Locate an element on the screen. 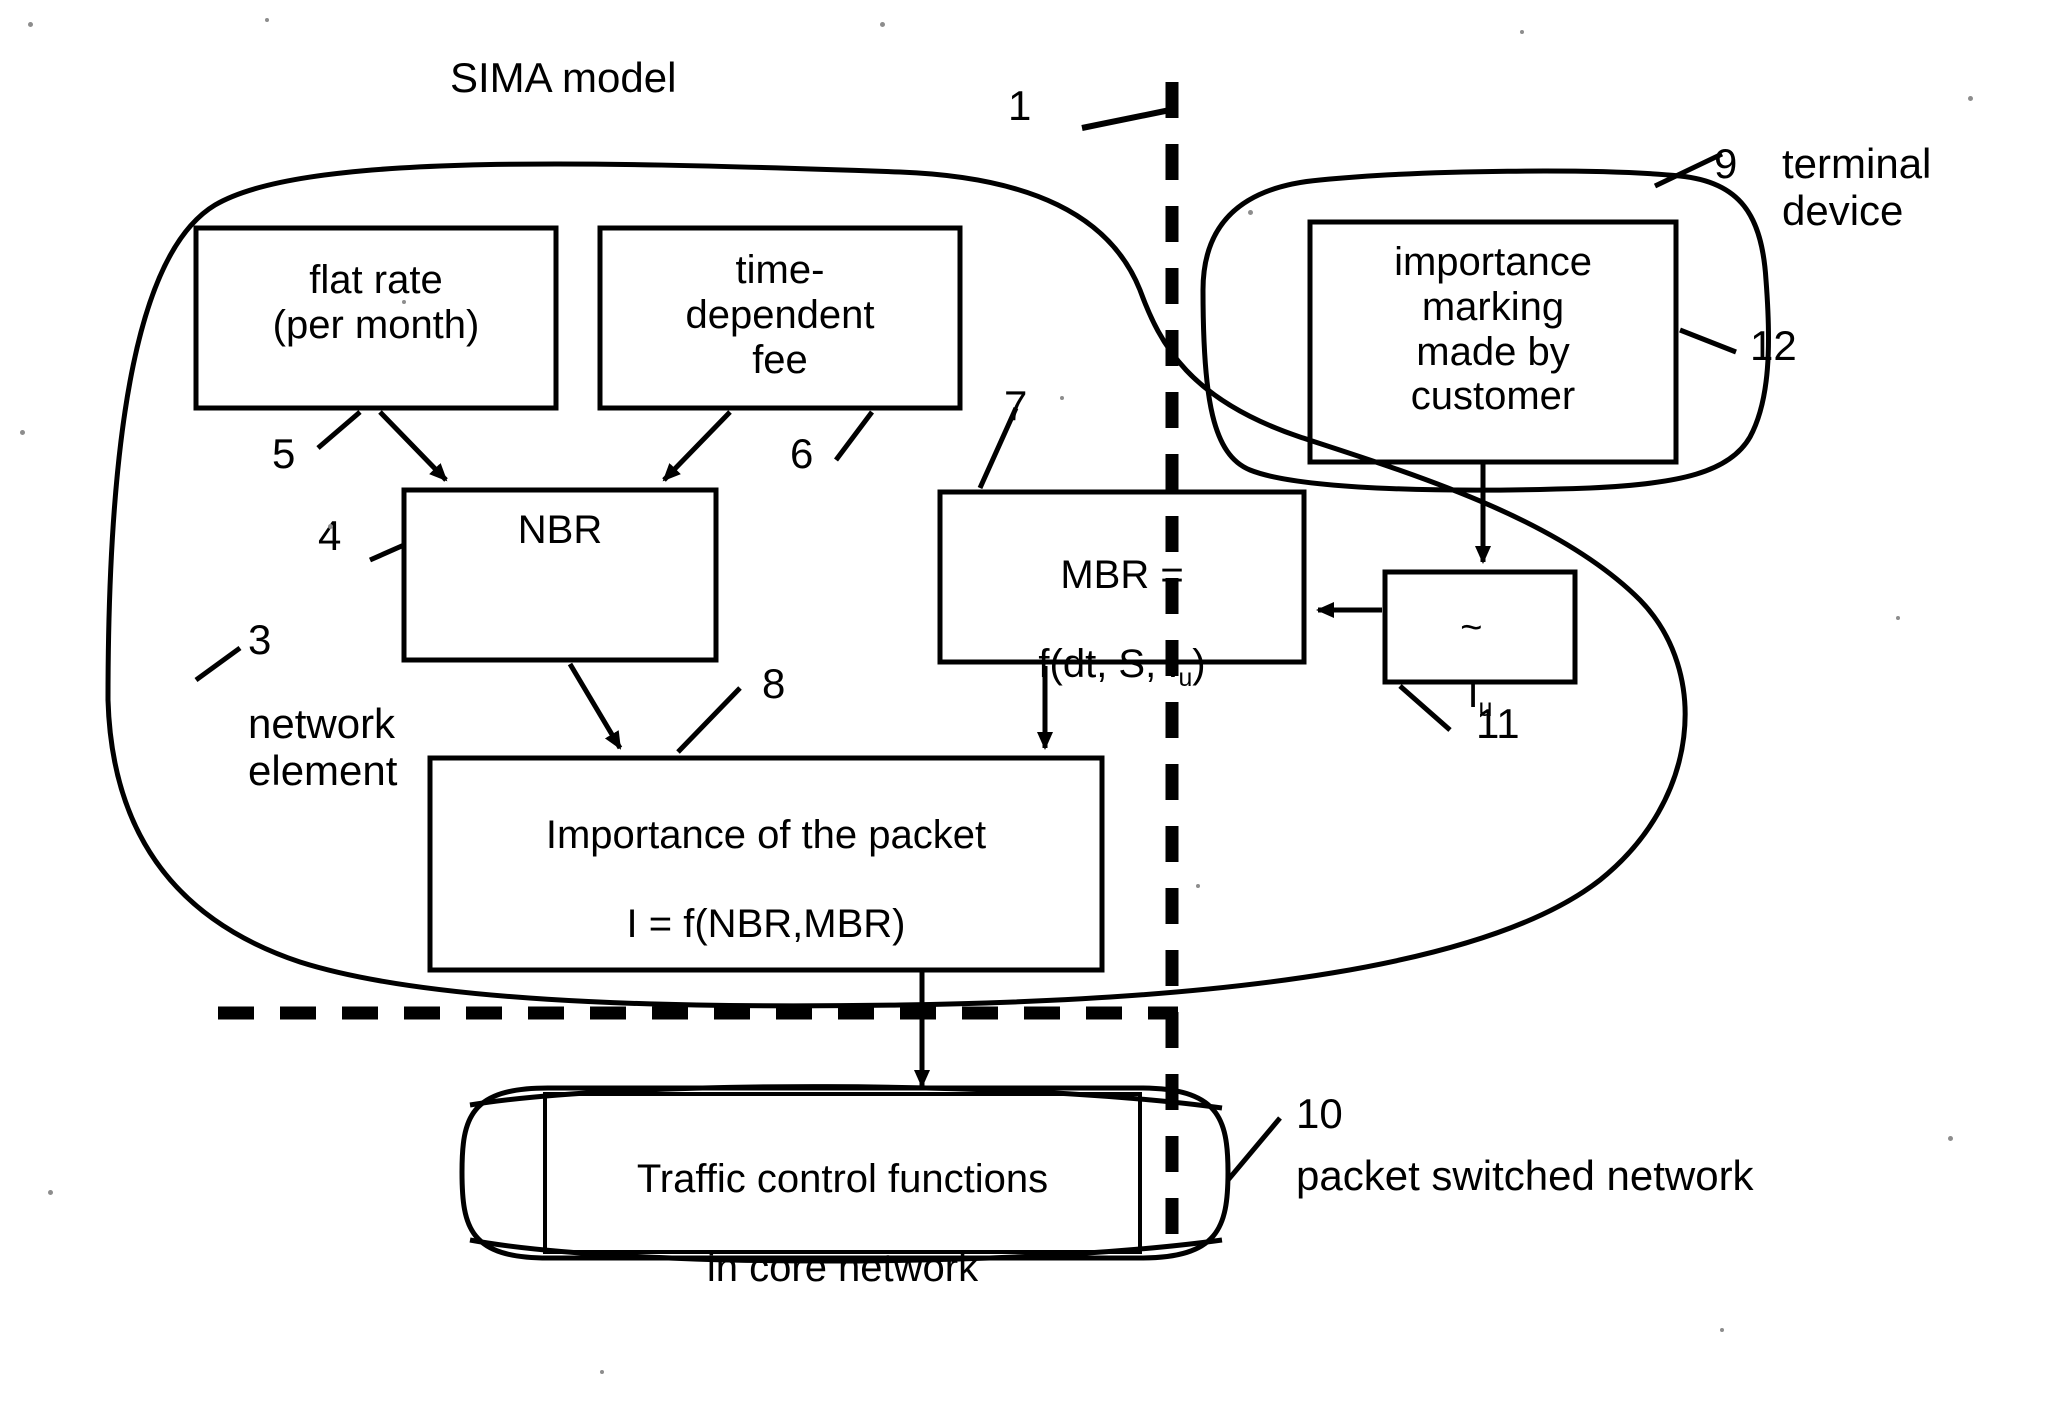 The height and width of the screenshot is (1402, 2071). ref-label-10: 10 is located at coordinates (1319, 1113).